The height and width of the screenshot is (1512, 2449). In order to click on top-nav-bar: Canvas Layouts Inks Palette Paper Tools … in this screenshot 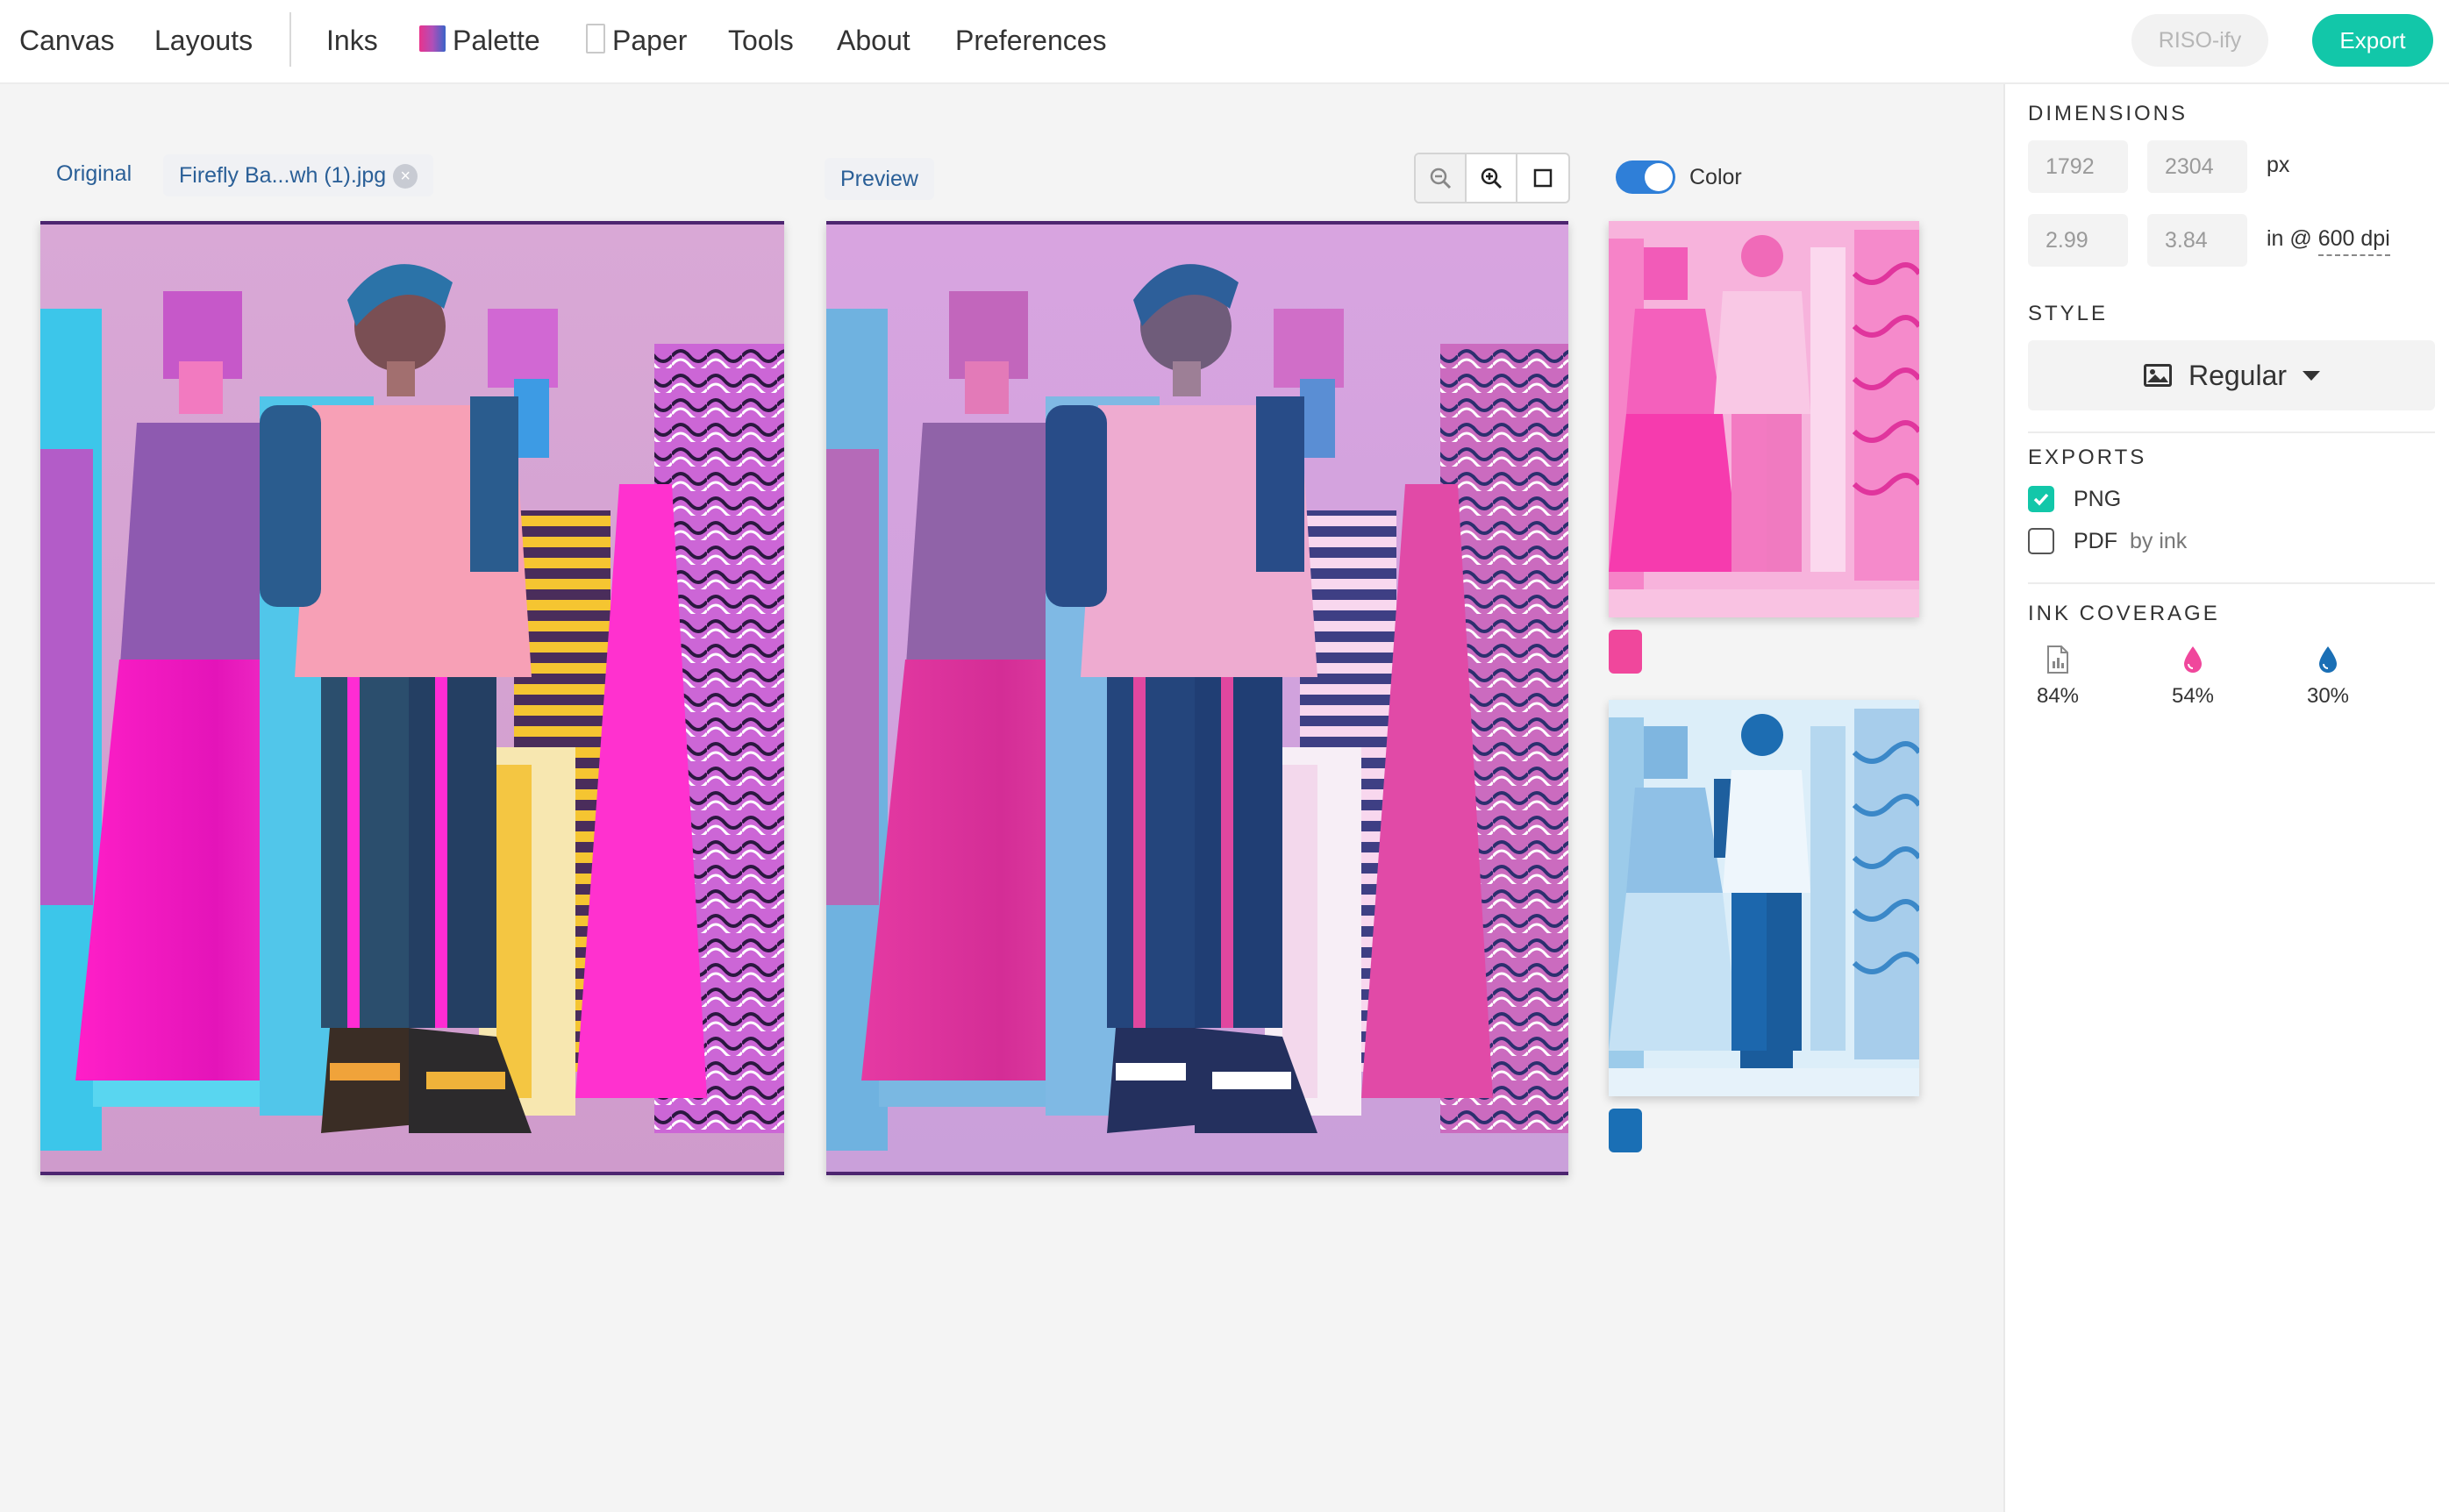, I will do `click(1225, 42)`.